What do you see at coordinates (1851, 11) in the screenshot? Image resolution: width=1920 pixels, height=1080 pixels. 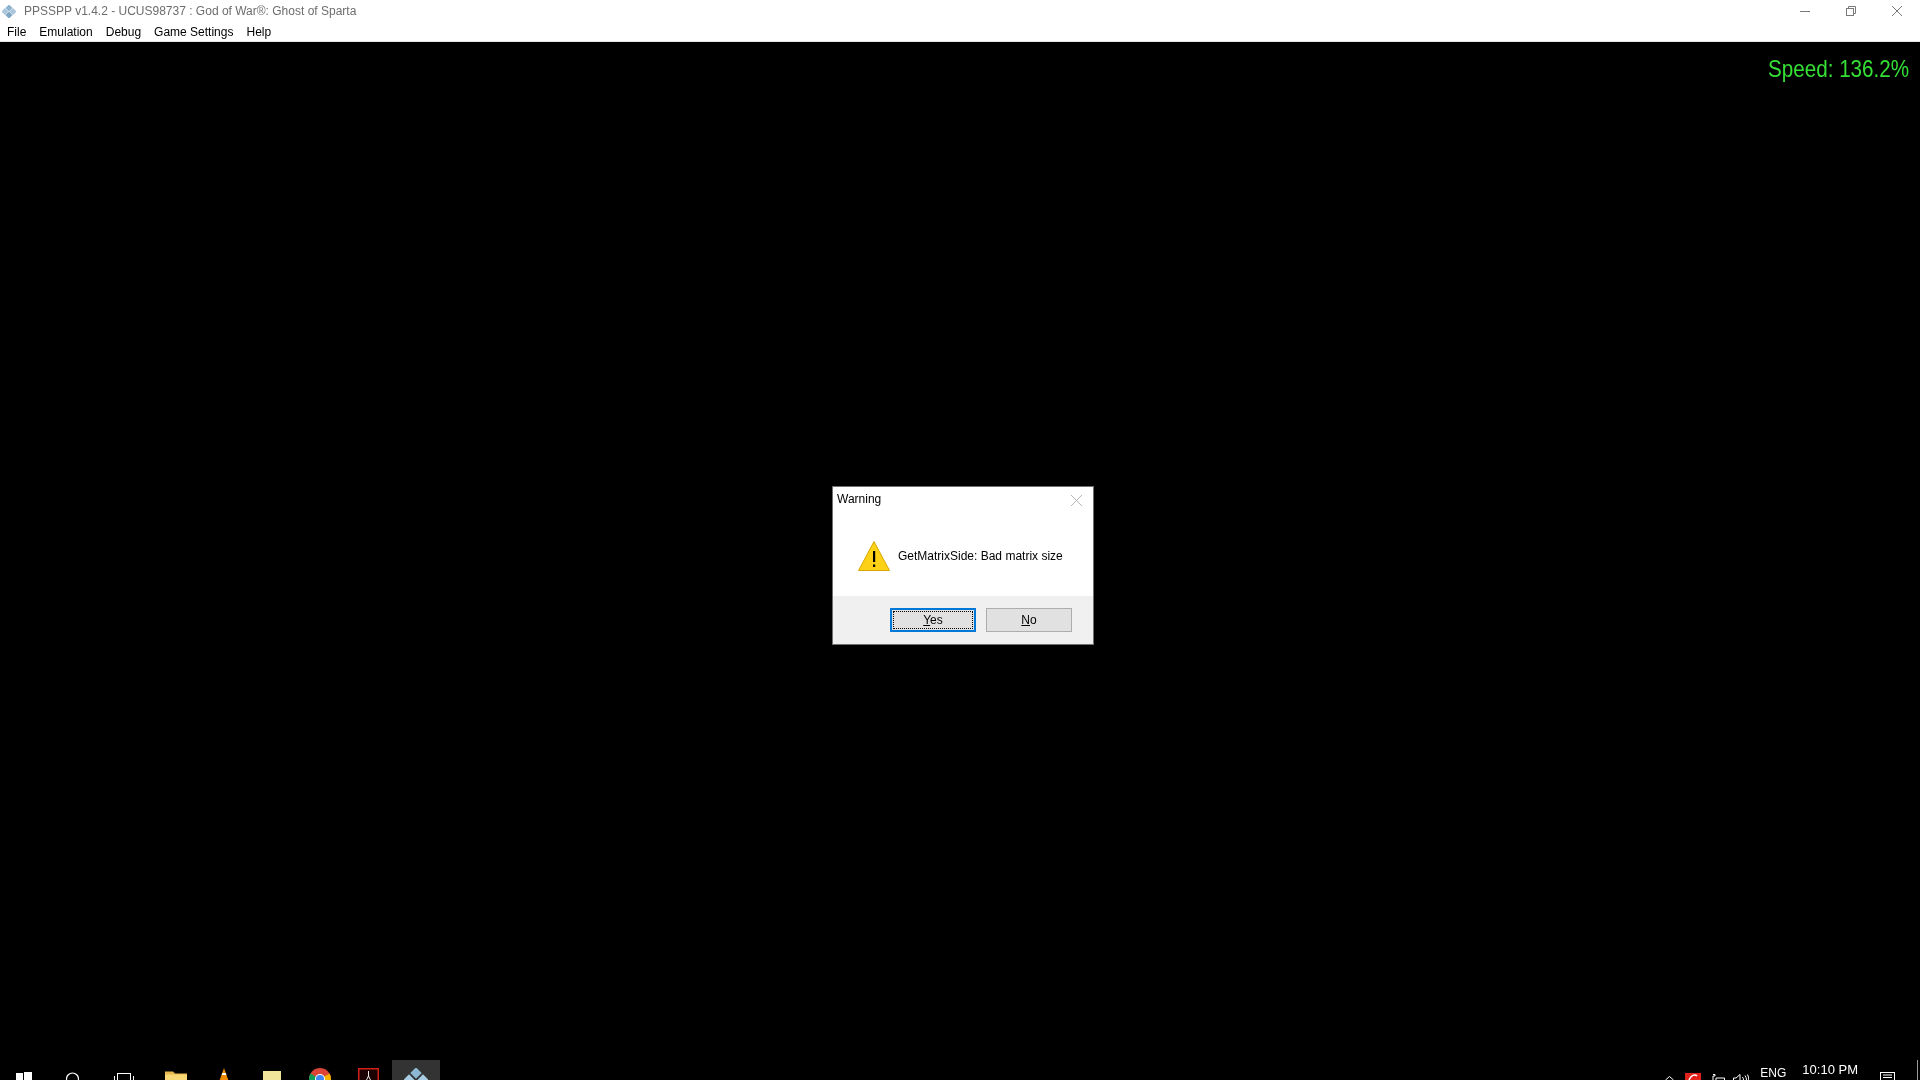 I see `restore-icon` at bounding box center [1851, 11].